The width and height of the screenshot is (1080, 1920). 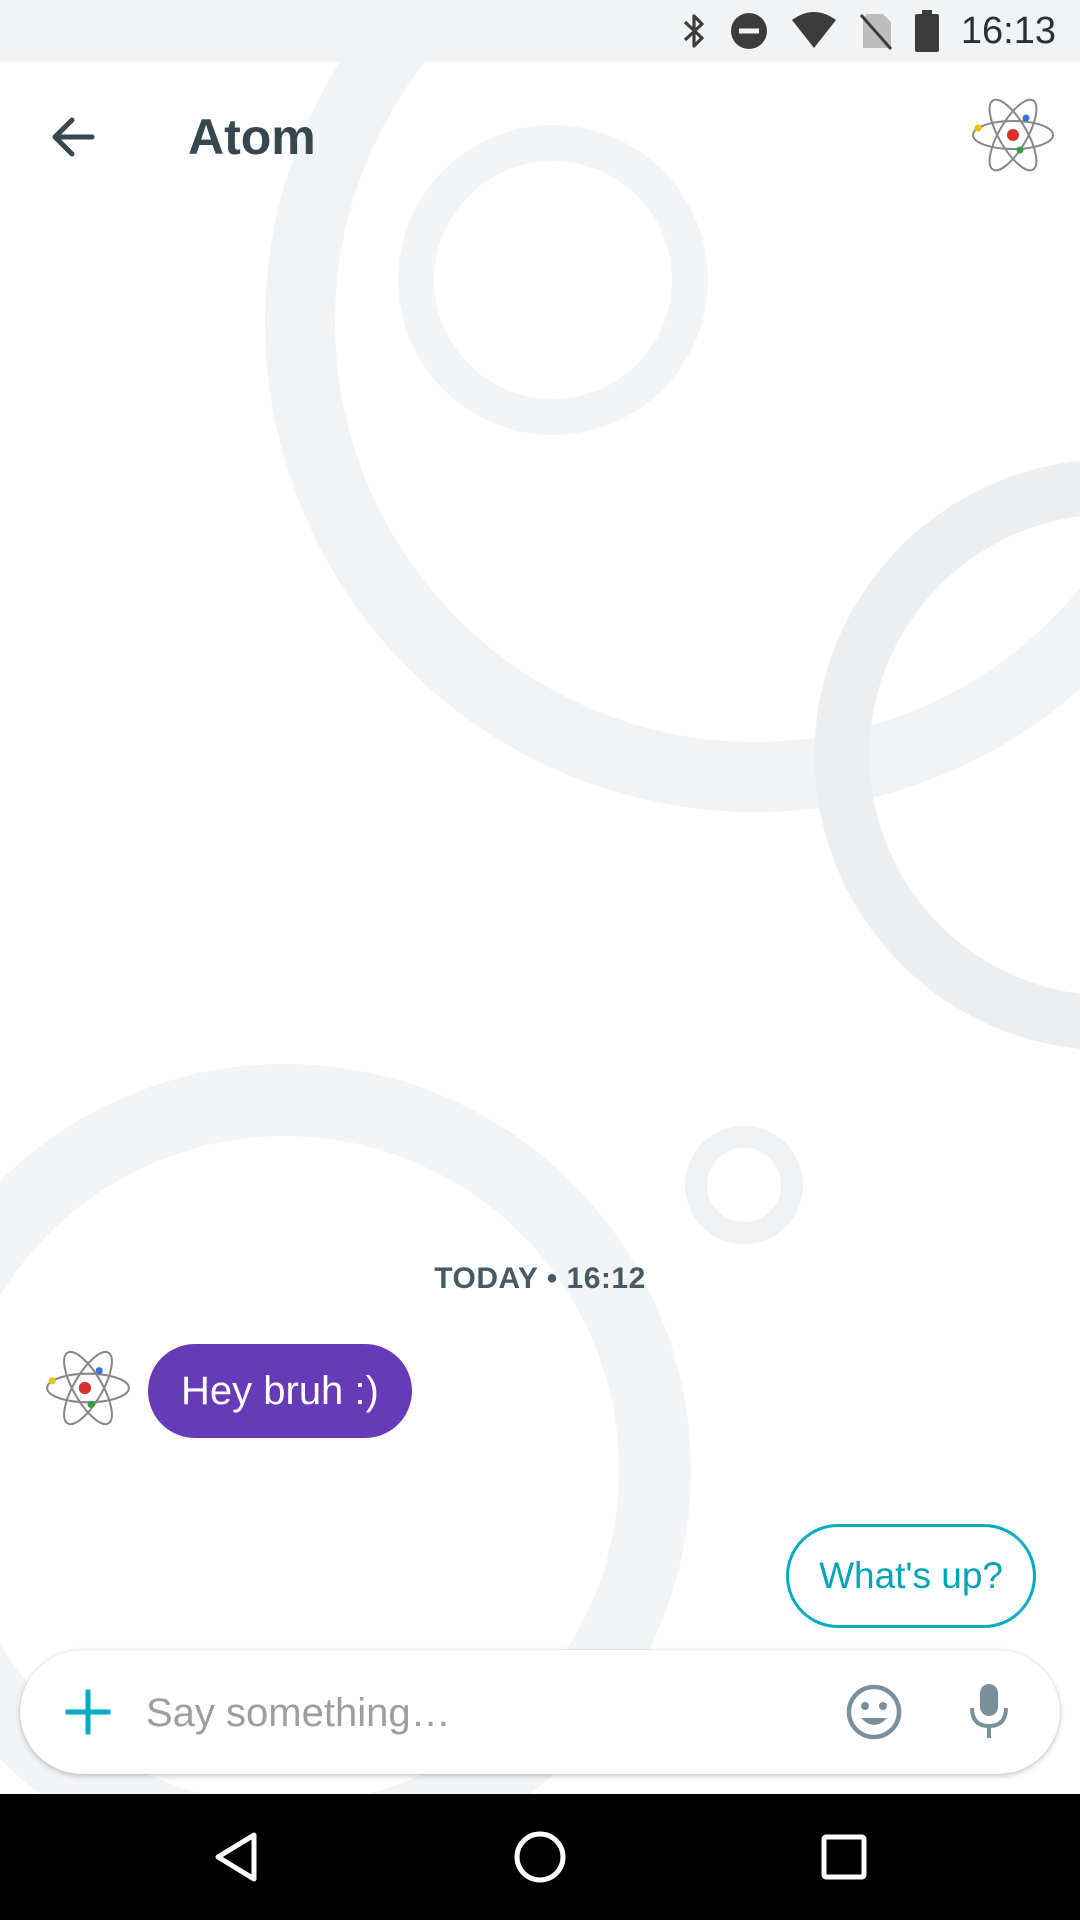 I want to click on nav-back-button, so click(x=236, y=1857).